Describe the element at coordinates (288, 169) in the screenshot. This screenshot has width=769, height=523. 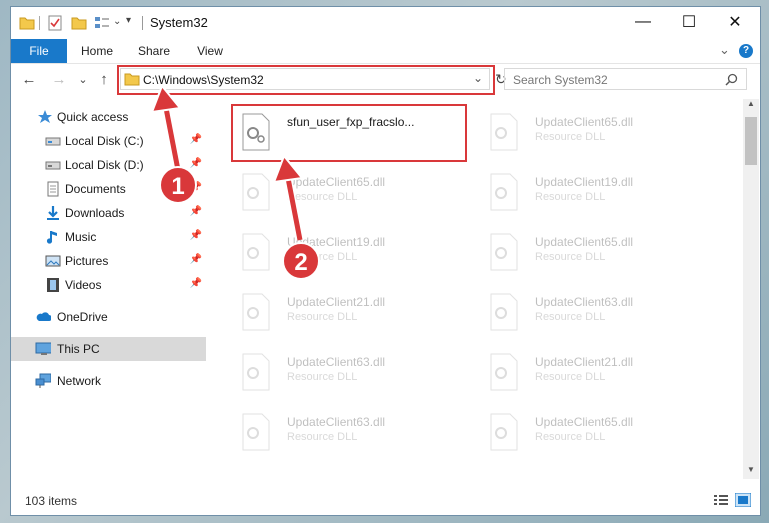
I see `arrow-2-head` at that location.